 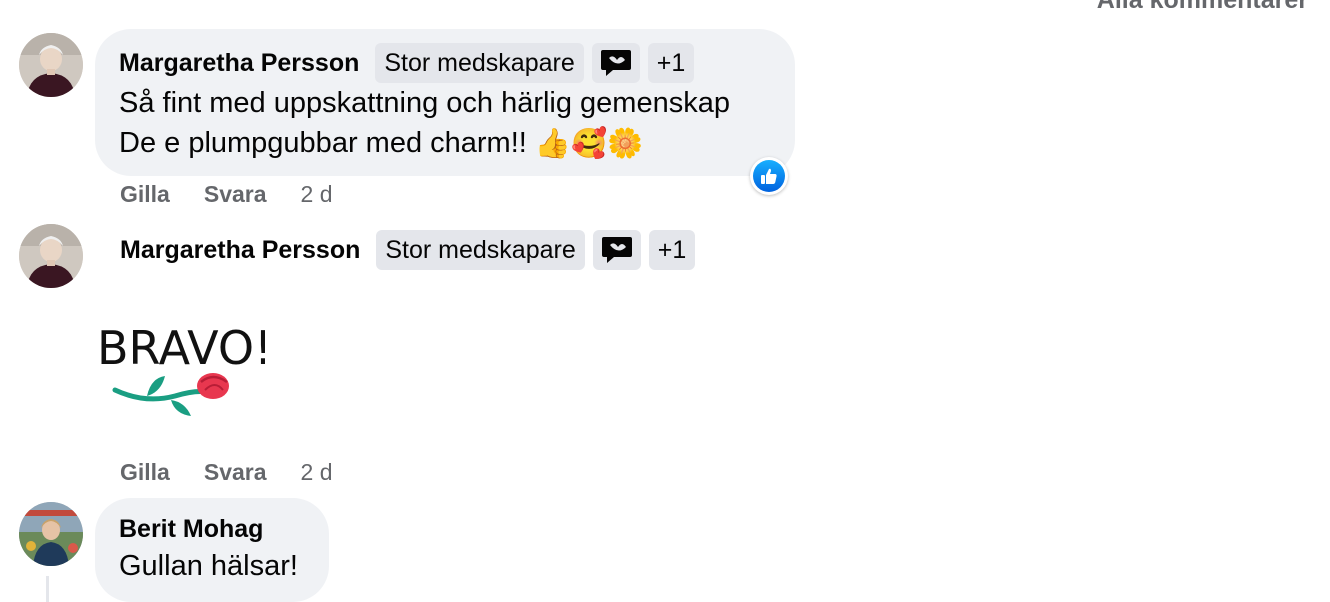 I want to click on thumbs-up-icon, so click(x=769, y=176).